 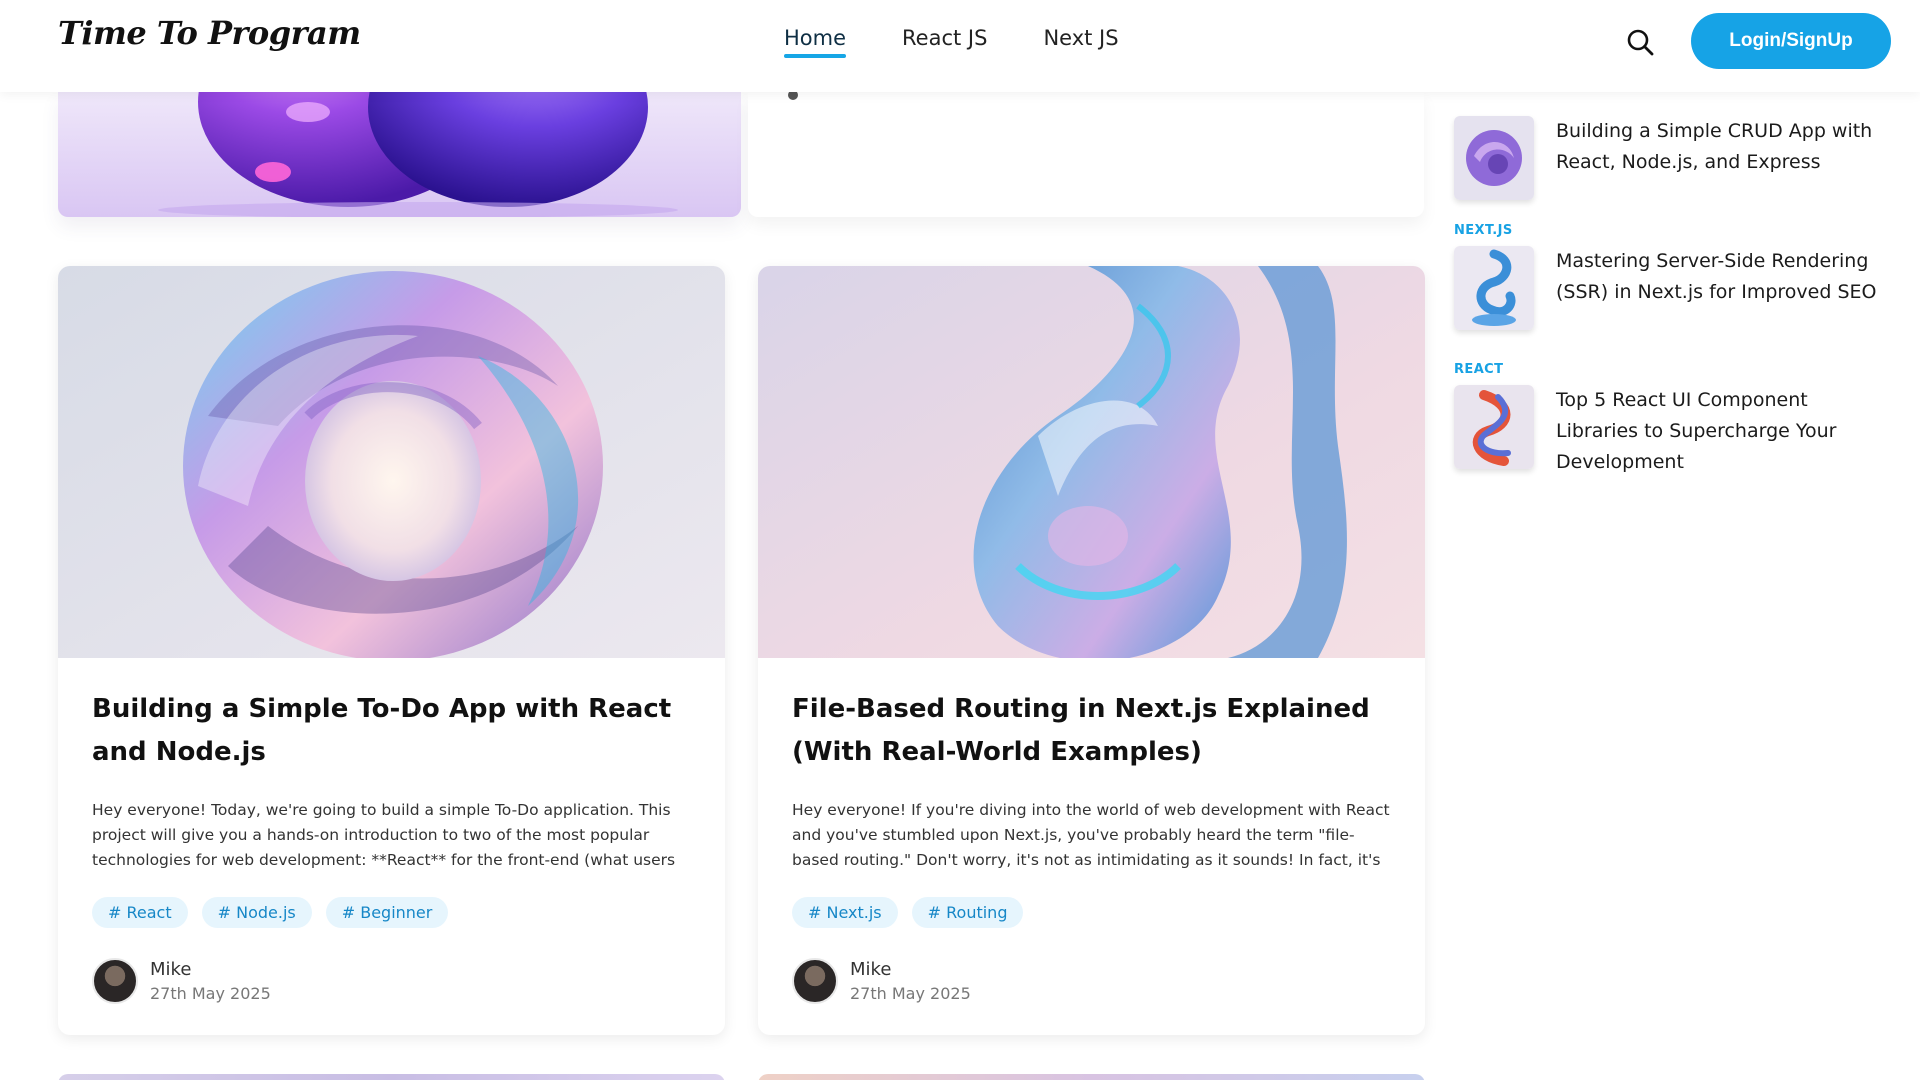 What do you see at coordinates (815, 42) in the screenshot?
I see `nav-home: Home` at bounding box center [815, 42].